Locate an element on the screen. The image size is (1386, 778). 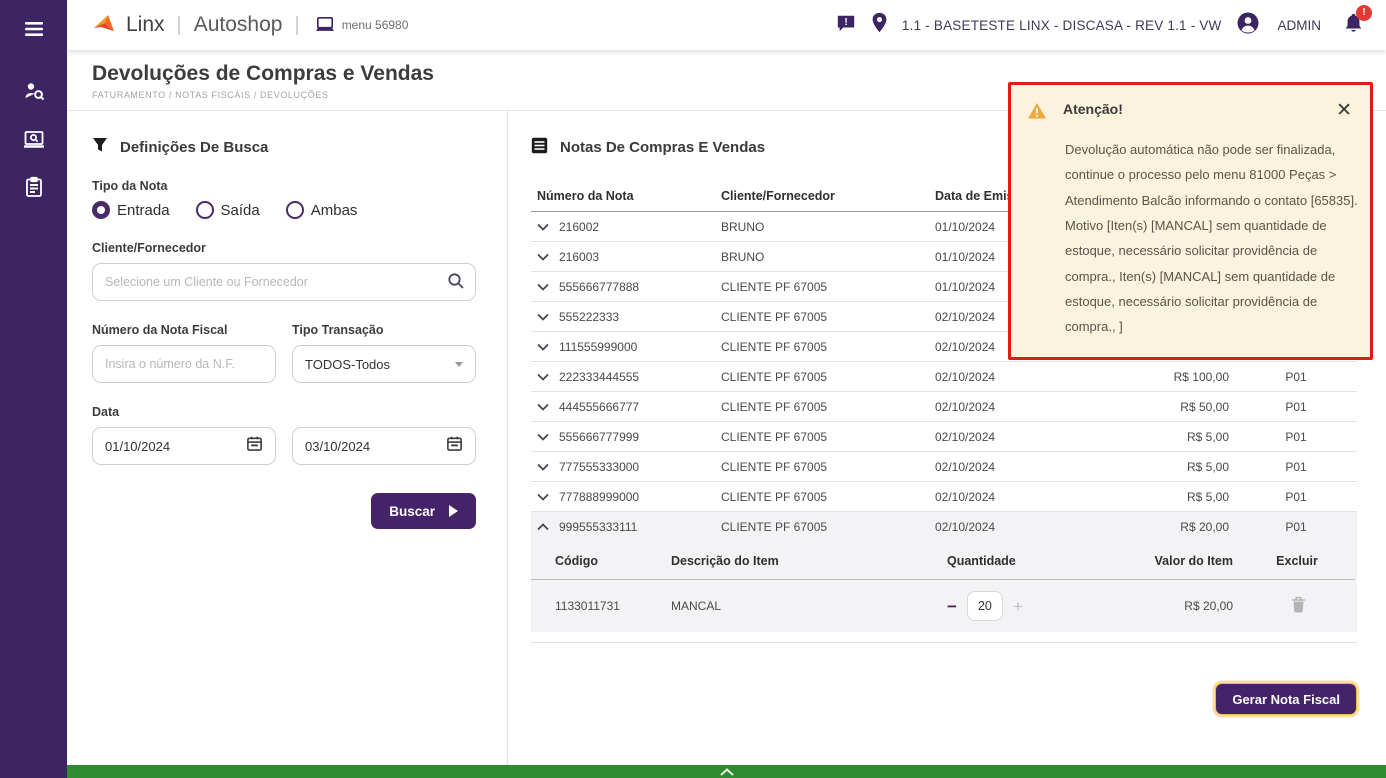
tipo-transacao-select: TODOS-Todos is located at coordinates (384, 364).